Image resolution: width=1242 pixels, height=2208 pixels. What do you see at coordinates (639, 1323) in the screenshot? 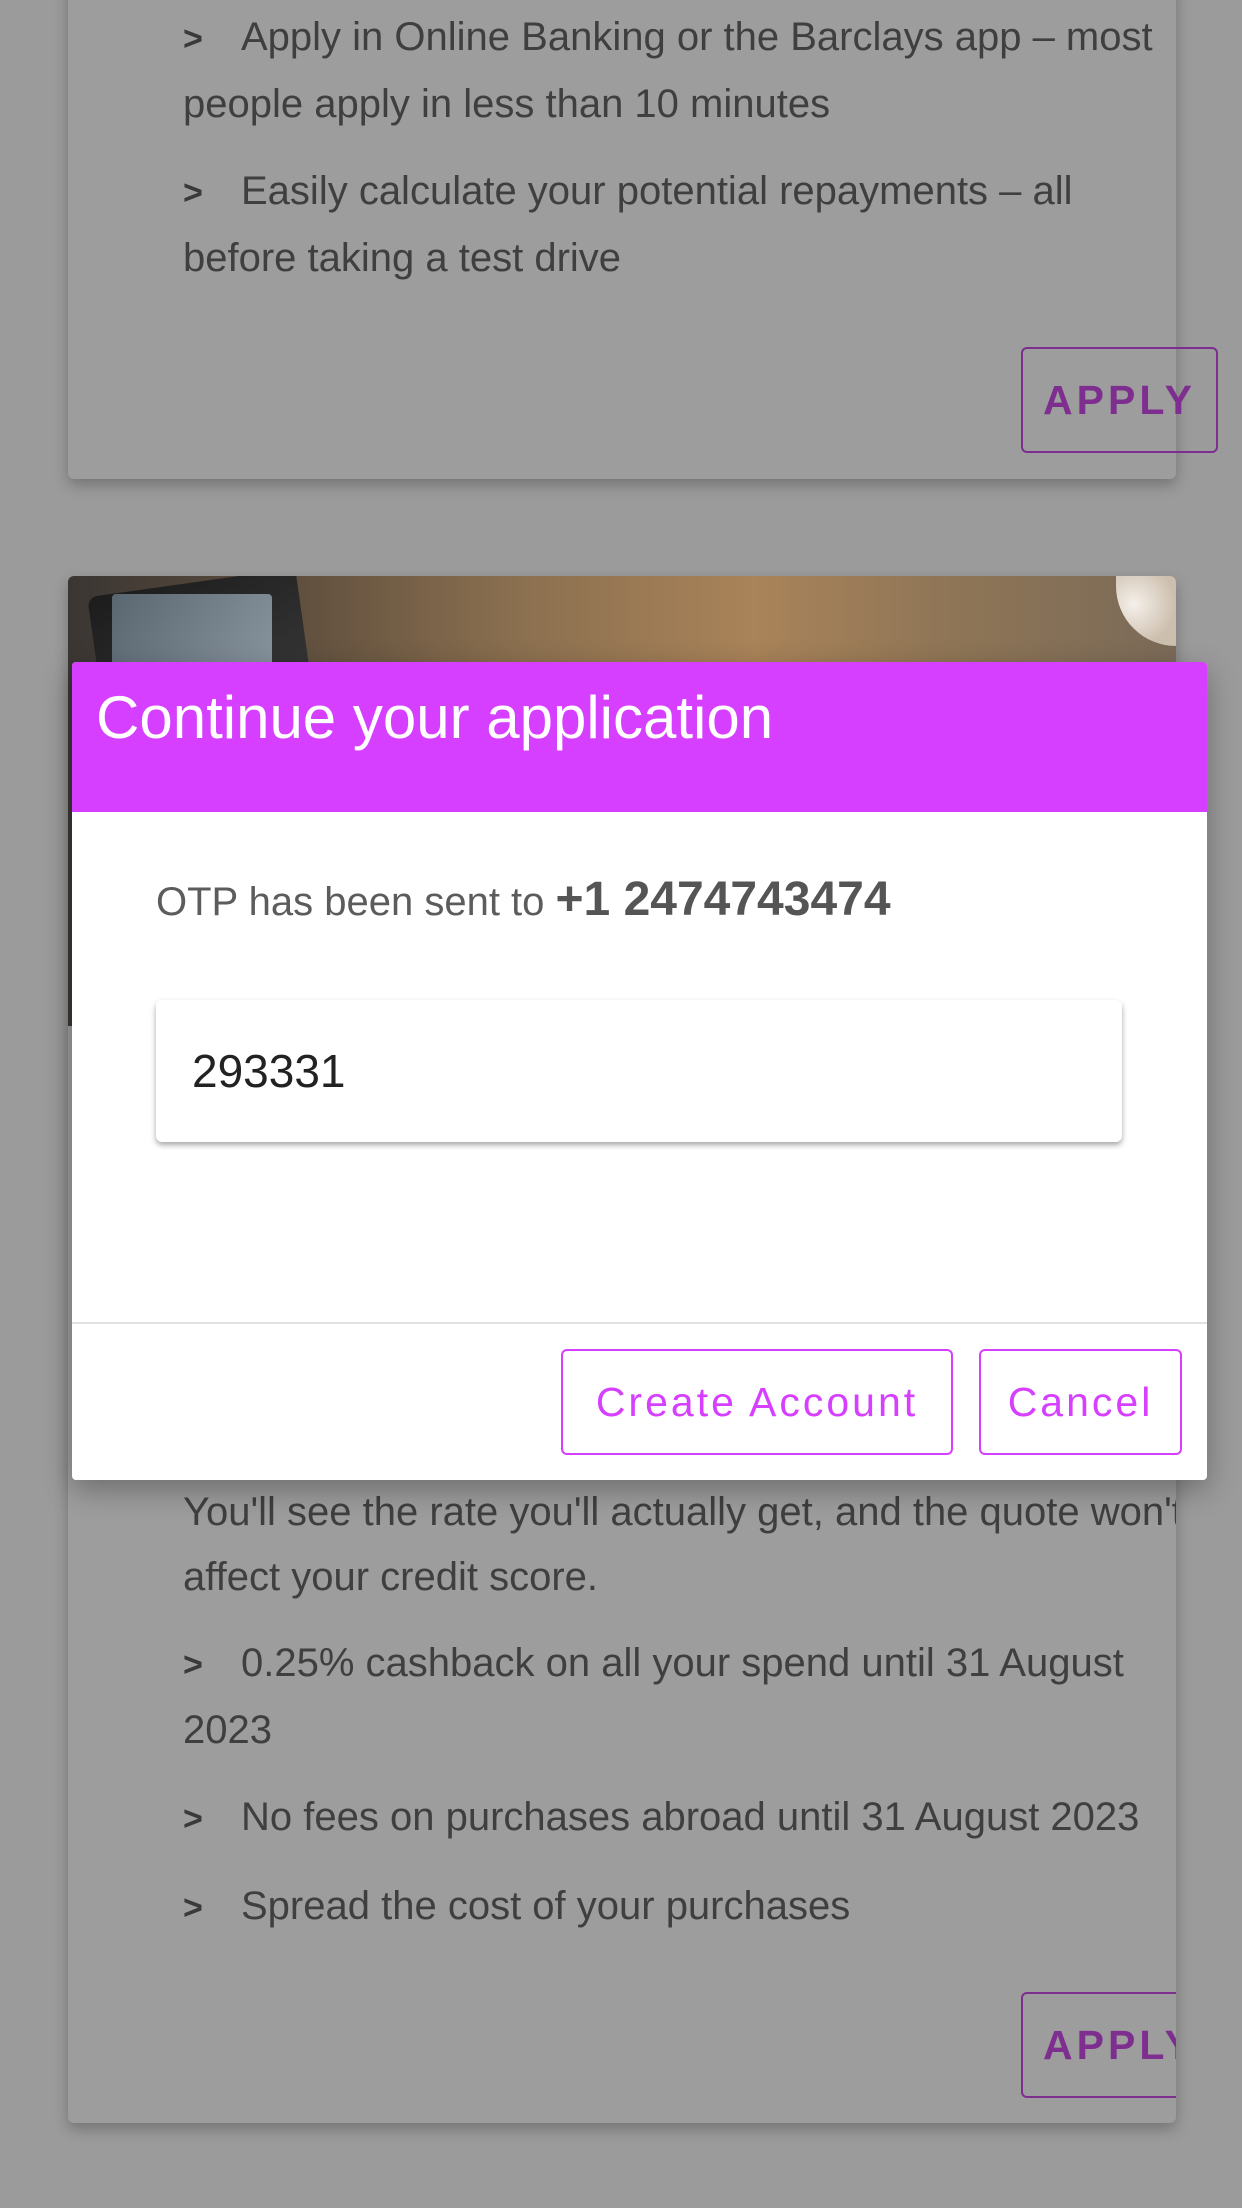
I see `dialog-divider` at bounding box center [639, 1323].